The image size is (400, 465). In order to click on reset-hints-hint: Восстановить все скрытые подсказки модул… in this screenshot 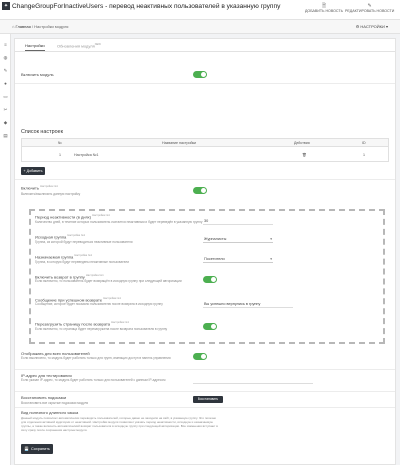, I will do `click(55, 403)`.